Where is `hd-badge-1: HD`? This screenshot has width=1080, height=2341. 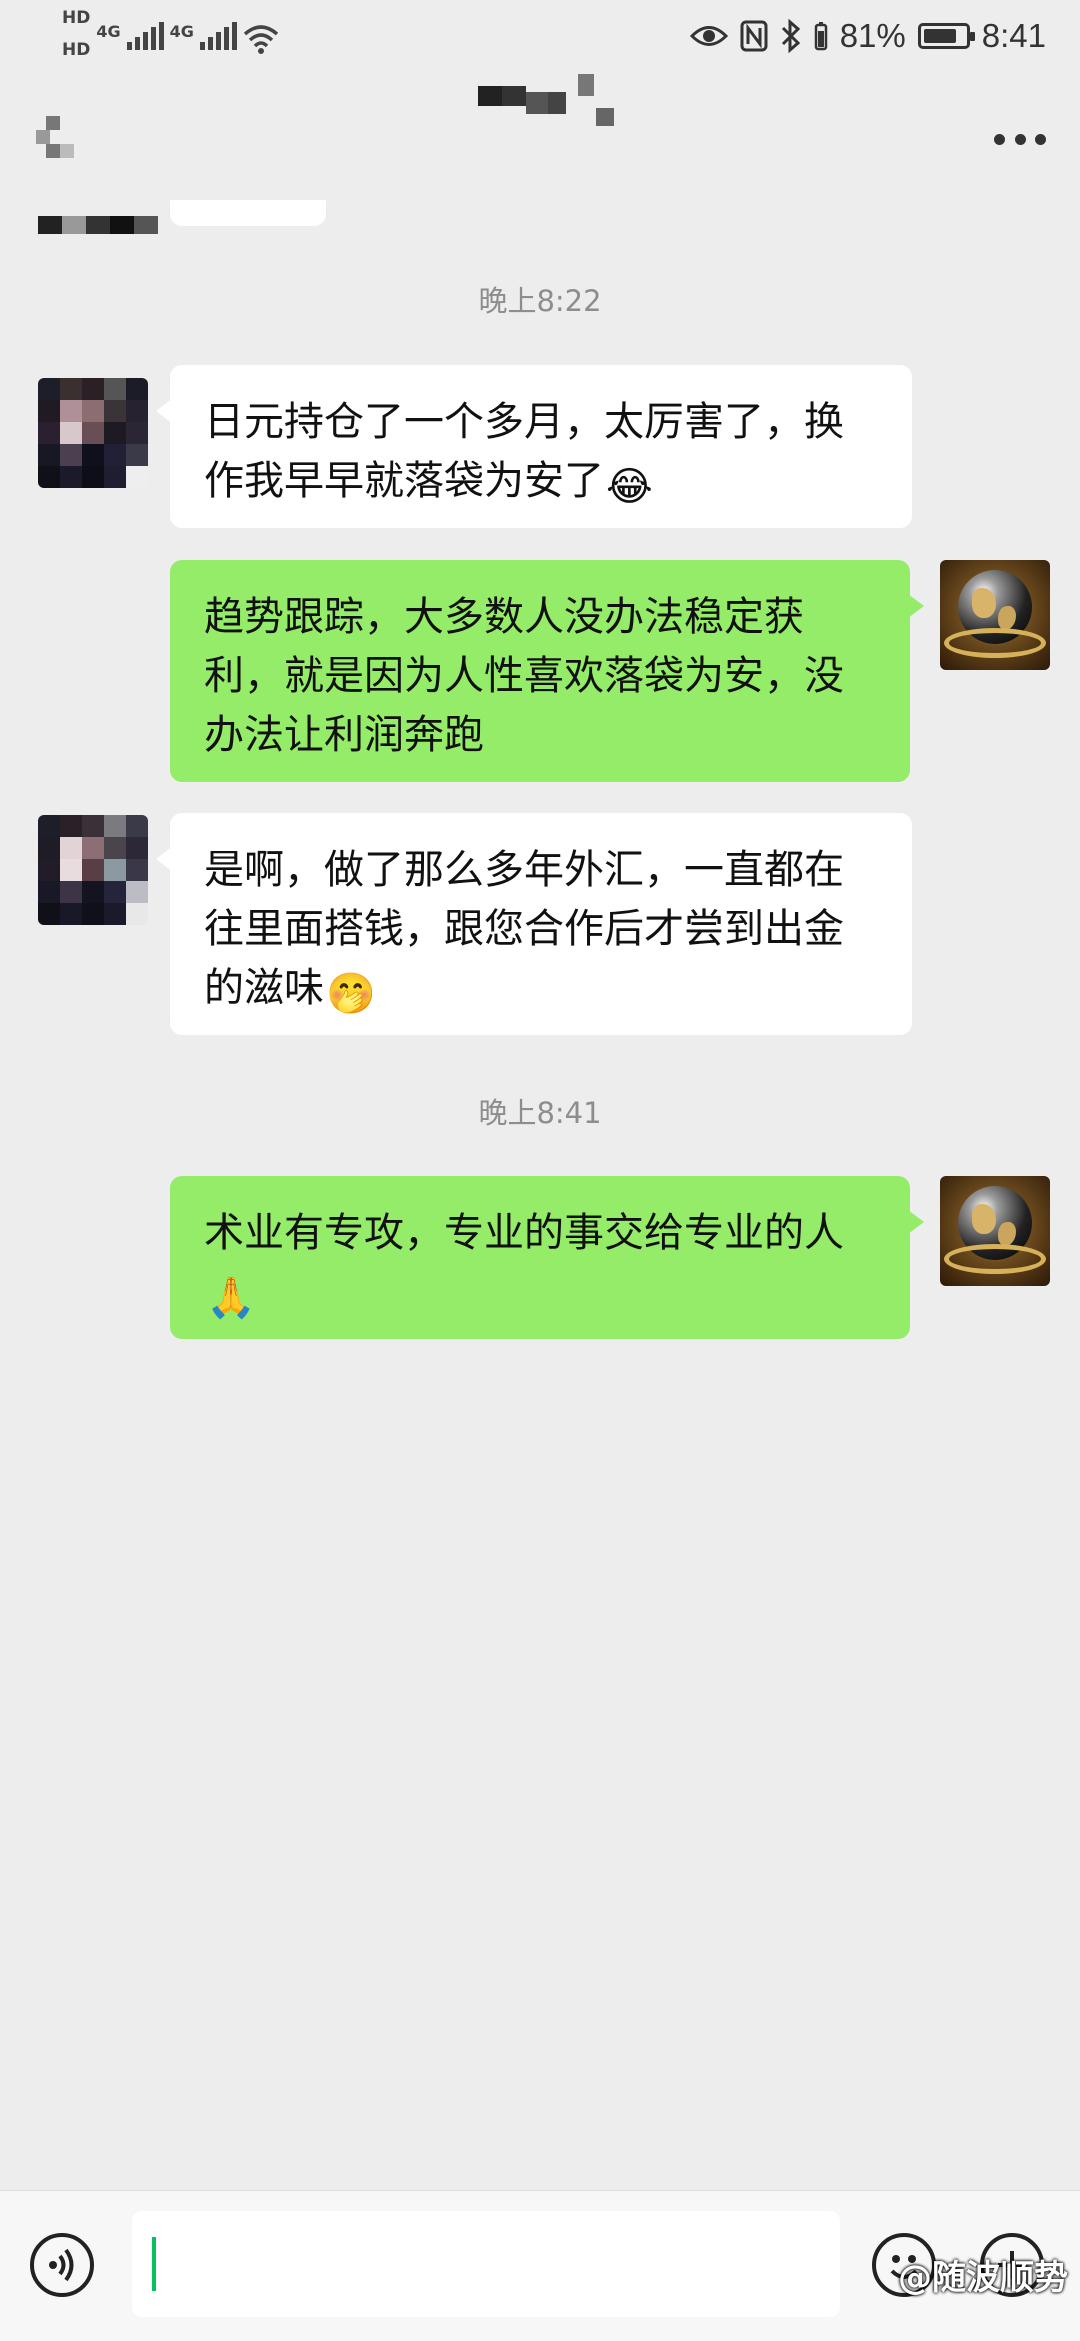 hd-badge-1: HD is located at coordinates (76, 18).